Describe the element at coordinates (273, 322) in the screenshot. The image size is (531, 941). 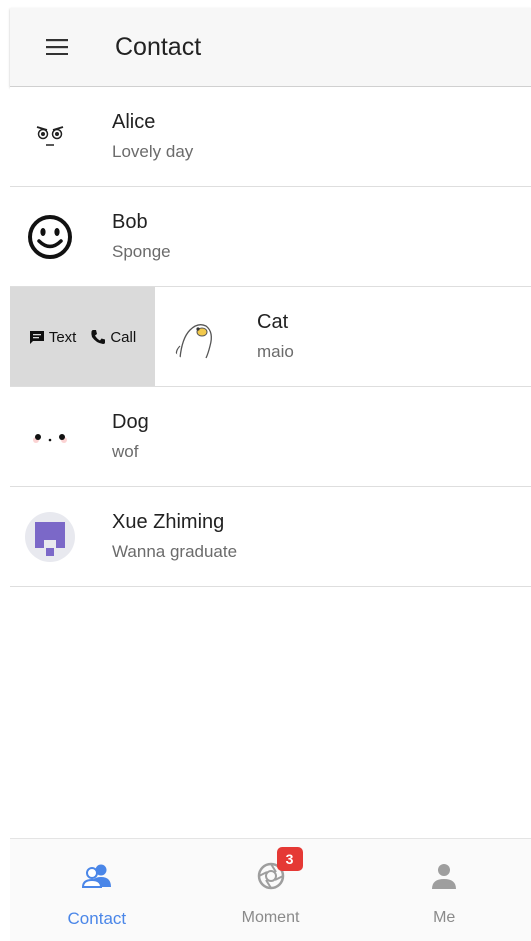
I see `contact-name: Cat` at that location.